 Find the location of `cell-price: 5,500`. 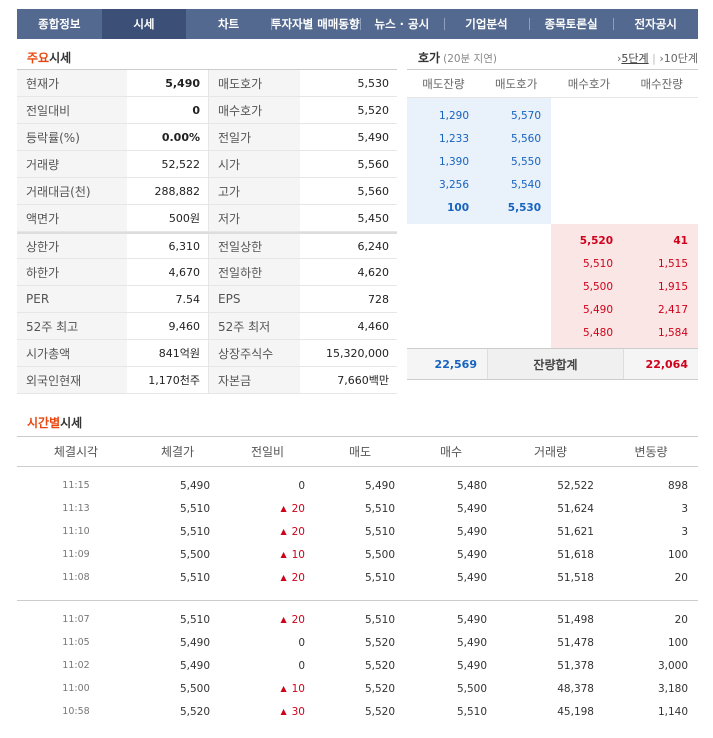

cell-price: 5,500 is located at coordinates (194, 688).